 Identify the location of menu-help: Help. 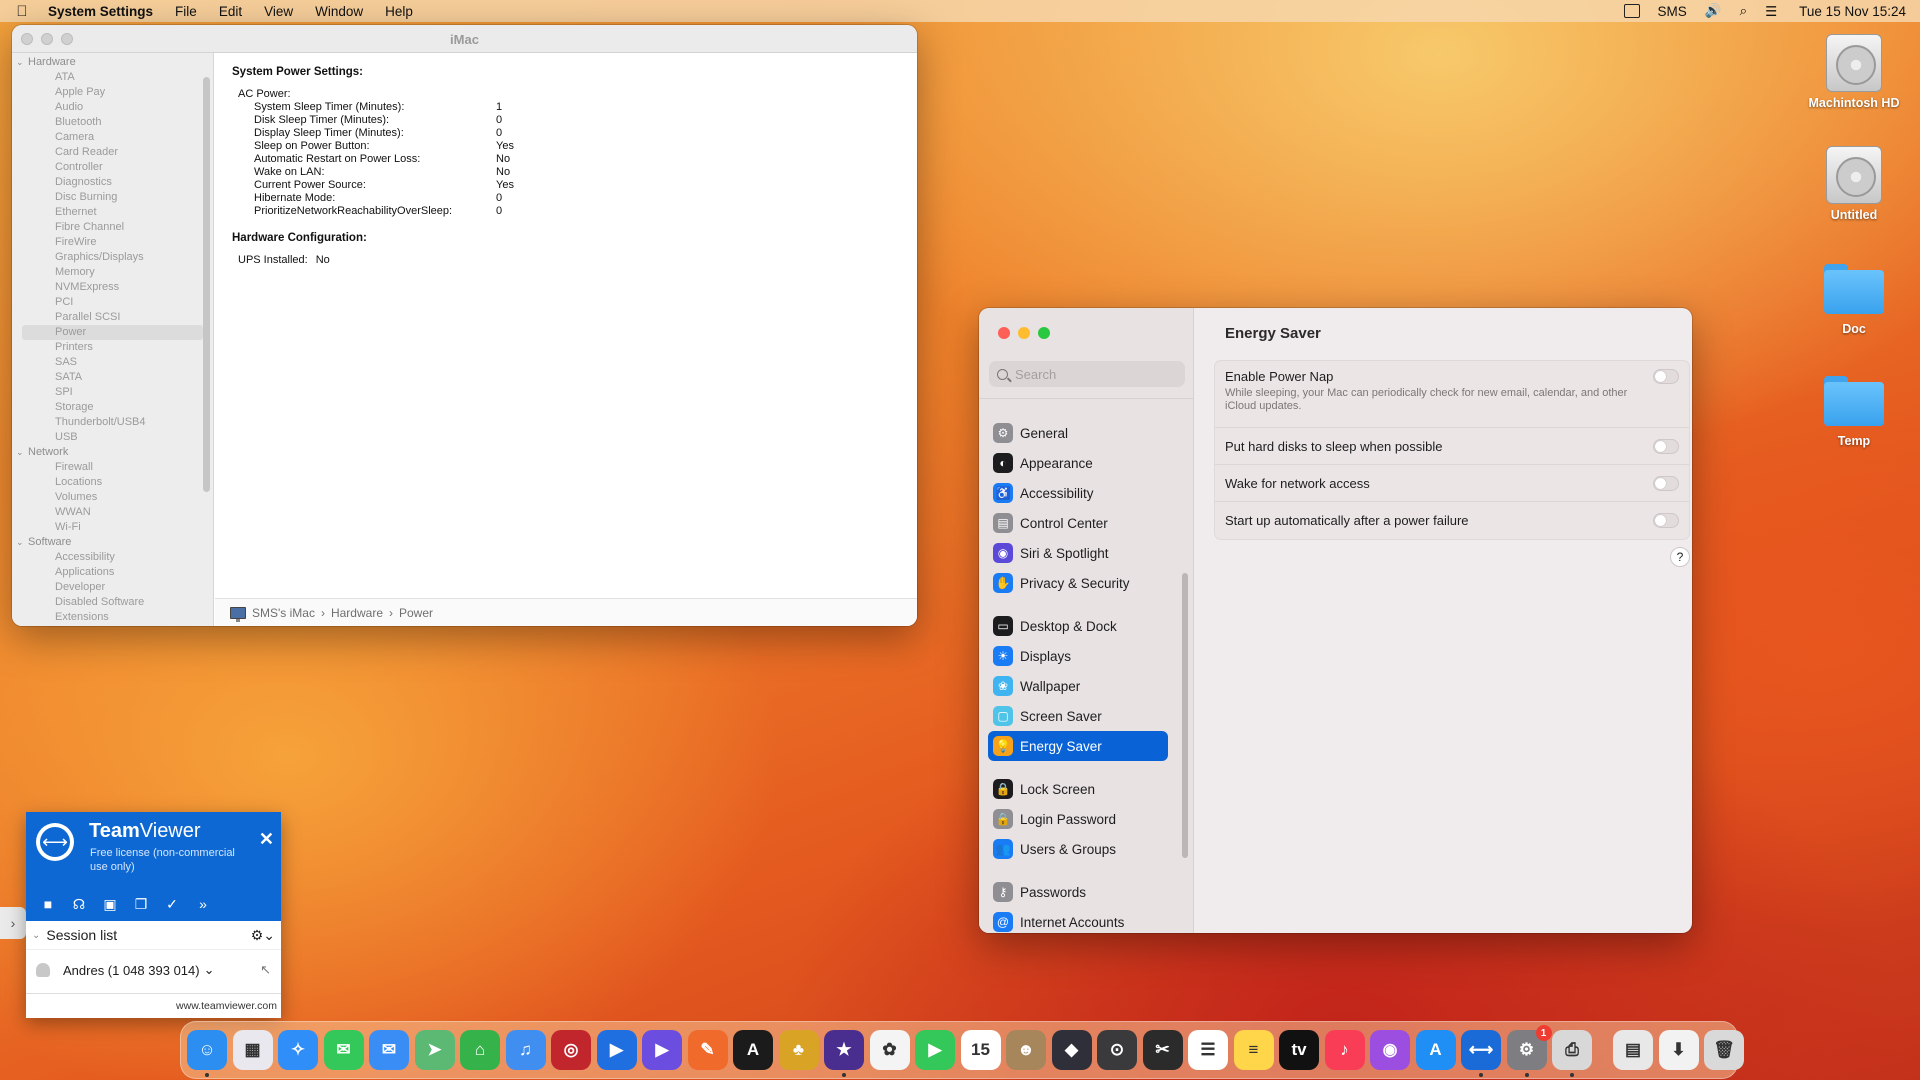
(399, 11).